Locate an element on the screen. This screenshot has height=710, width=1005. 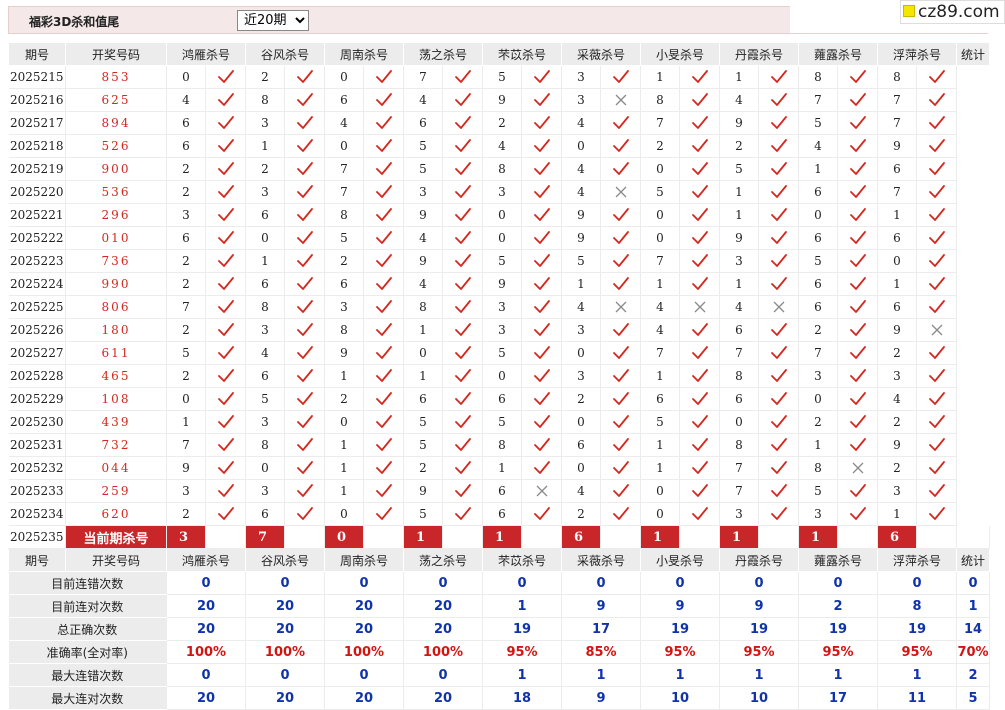
col-expert-header: 鸿雁杀号 is located at coordinates (206, 54).